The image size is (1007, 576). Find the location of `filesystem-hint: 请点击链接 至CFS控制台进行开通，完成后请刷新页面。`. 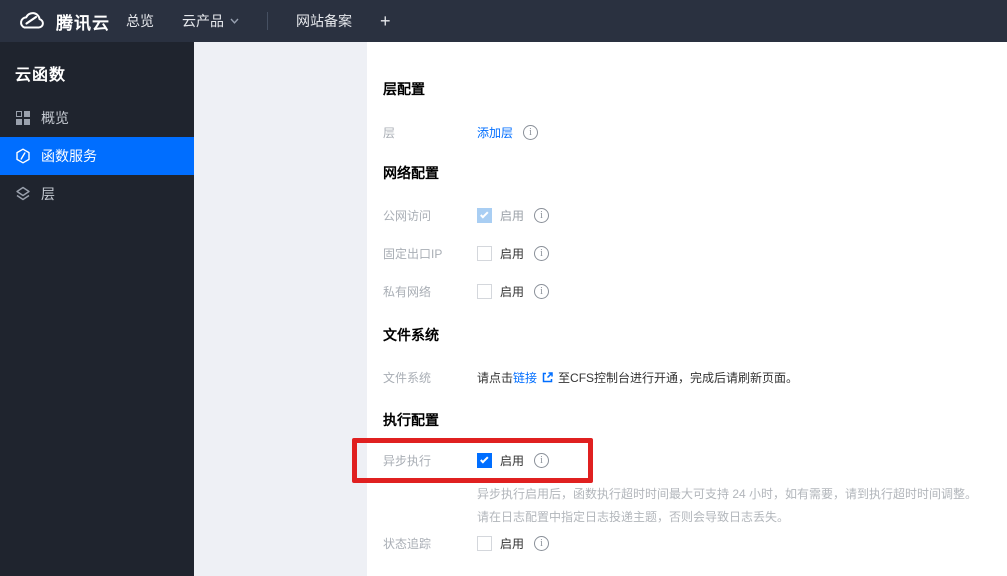

filesystem-hint: 请点击链接 至CFS控制台进行开通，完成后请刷新页面。 is located at coordinates (637, 377).